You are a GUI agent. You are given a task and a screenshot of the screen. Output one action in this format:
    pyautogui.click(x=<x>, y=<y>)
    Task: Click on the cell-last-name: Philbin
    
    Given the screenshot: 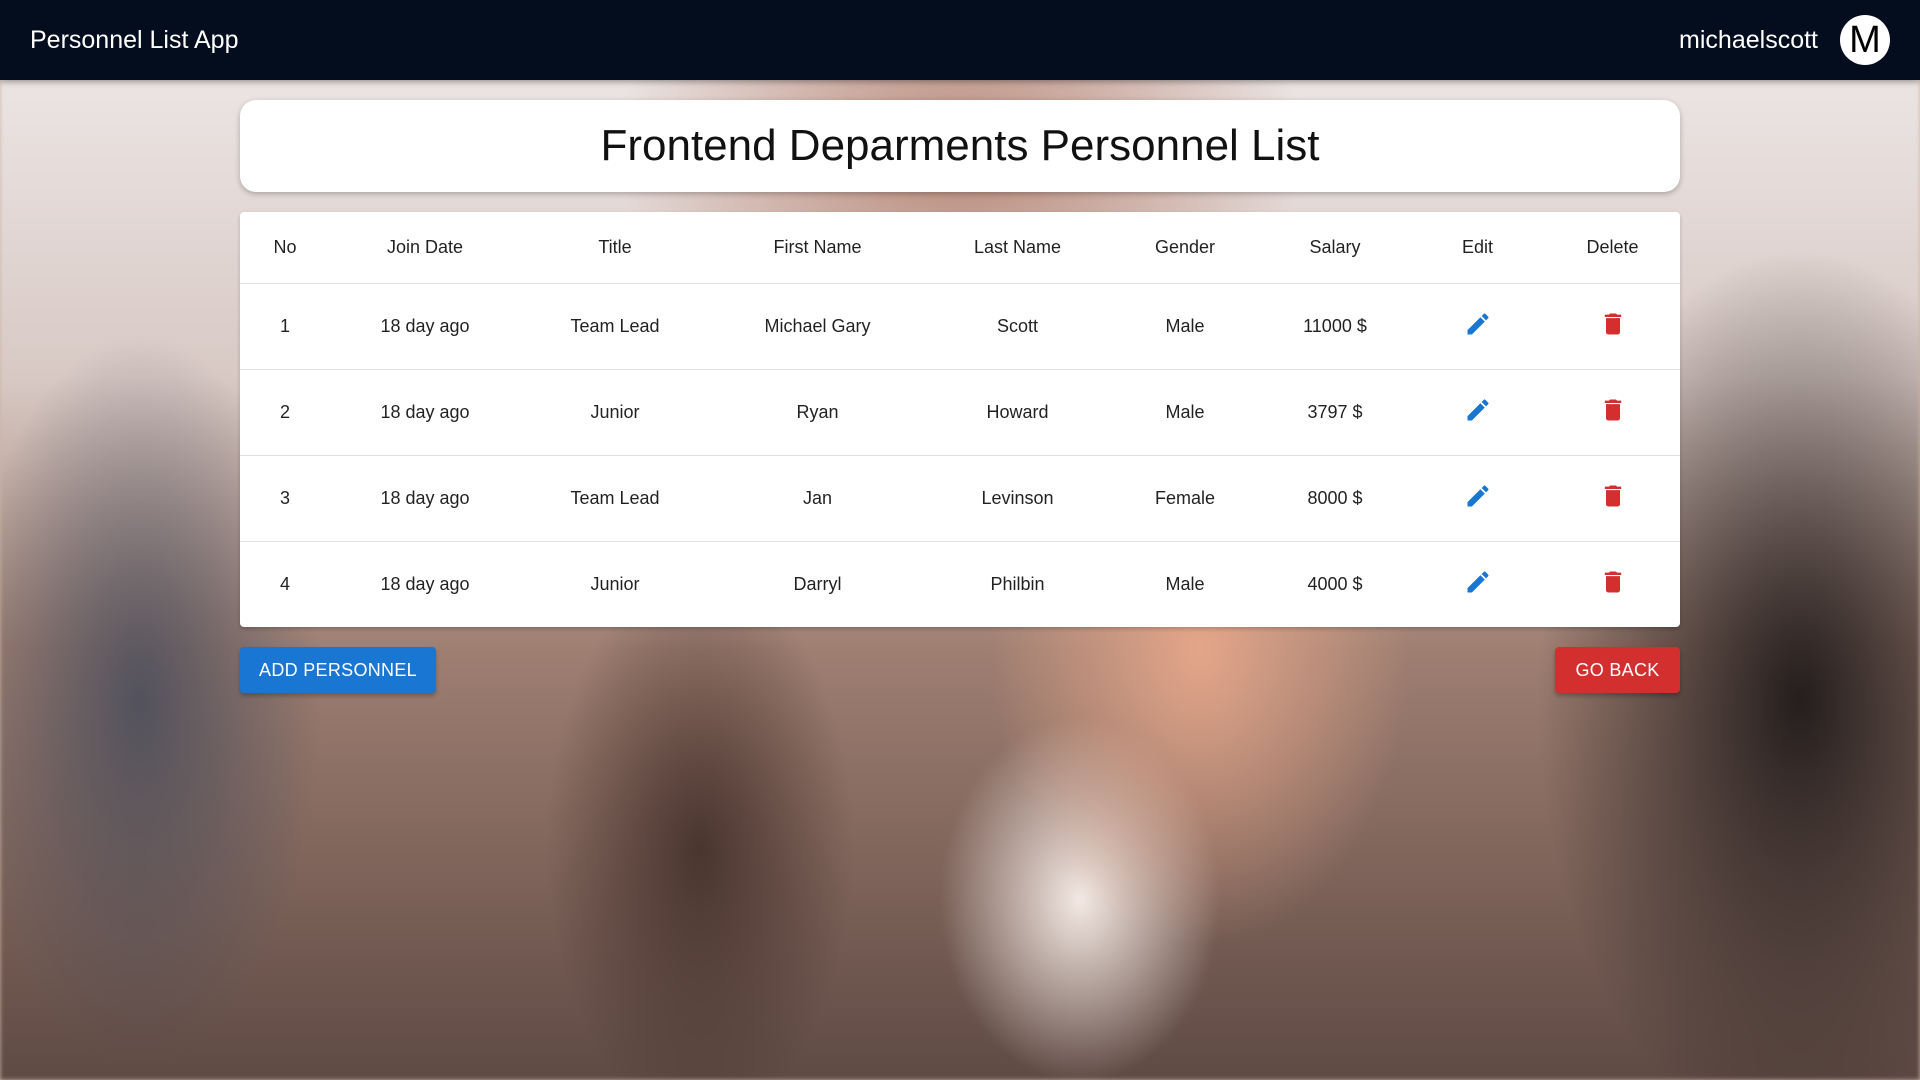 What is the action you would take?
    pyautogui.click(x=1017, y=583)
    